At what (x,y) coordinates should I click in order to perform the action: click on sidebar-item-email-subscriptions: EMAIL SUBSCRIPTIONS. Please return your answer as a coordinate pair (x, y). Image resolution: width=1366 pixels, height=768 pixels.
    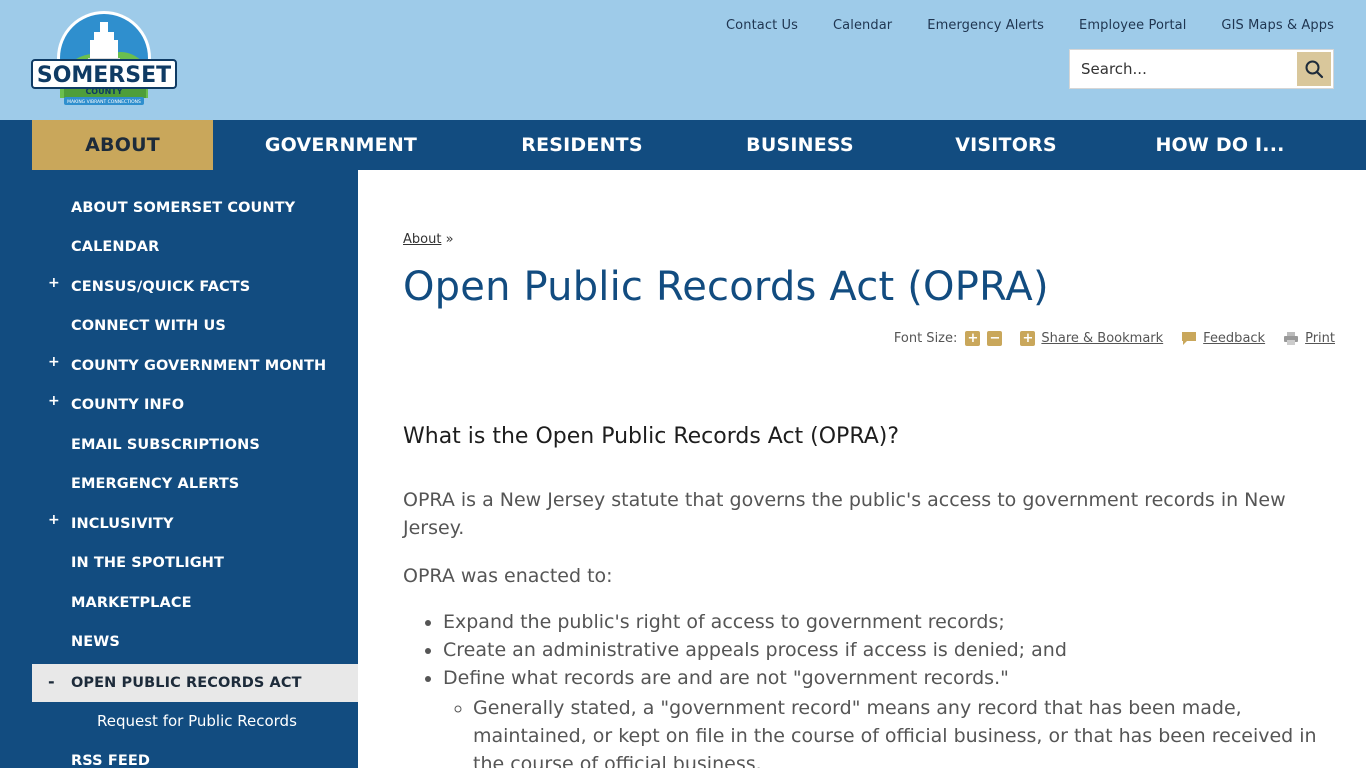
    Looking at the image, I should click on (195, 445).